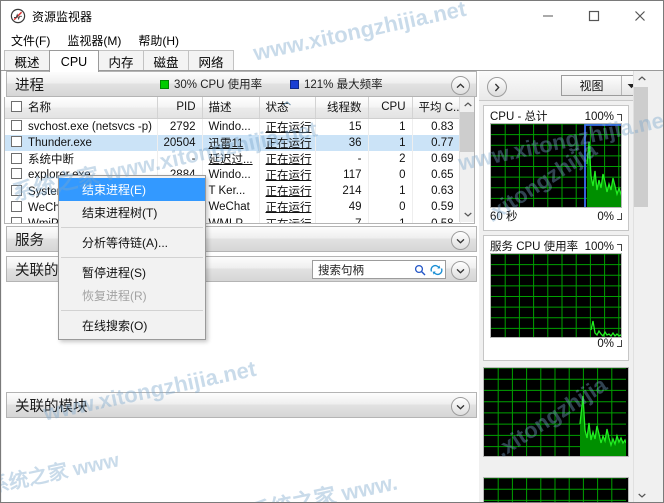 The width and height of the screenshot is (664, 503). What do you see at coordinates (132, 189) in the screenshot?
I see `context-menu-item-end-process: 结束进程(E)` at bounding box center [132, 189].